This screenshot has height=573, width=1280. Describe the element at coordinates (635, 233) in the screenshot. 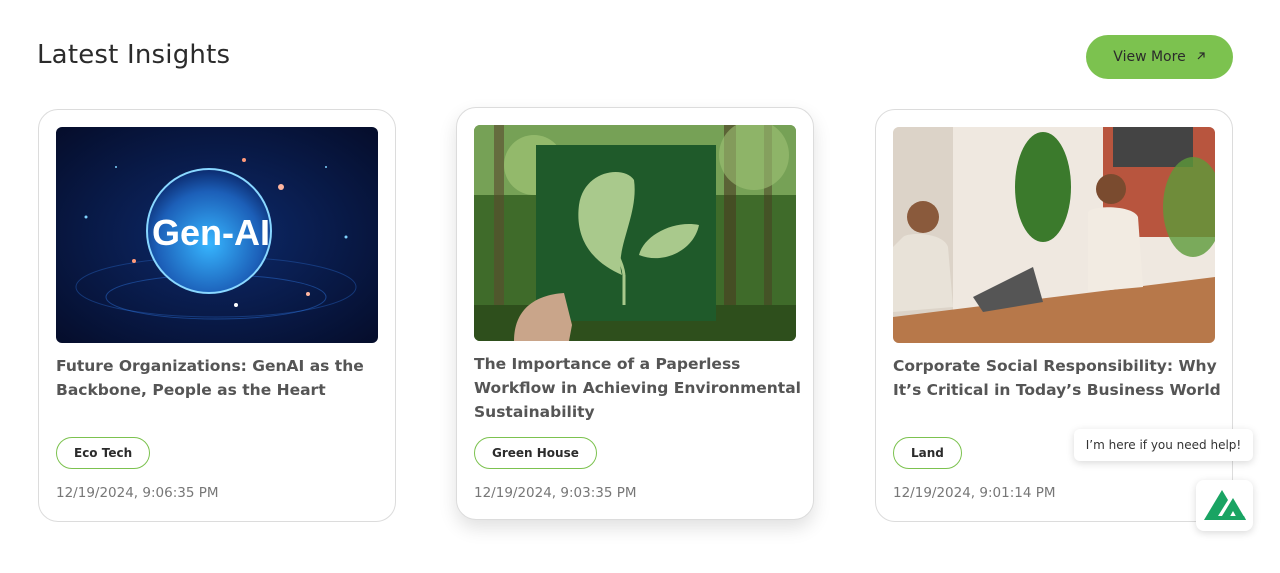

I see `paper-leaf-forest-image` at that location.